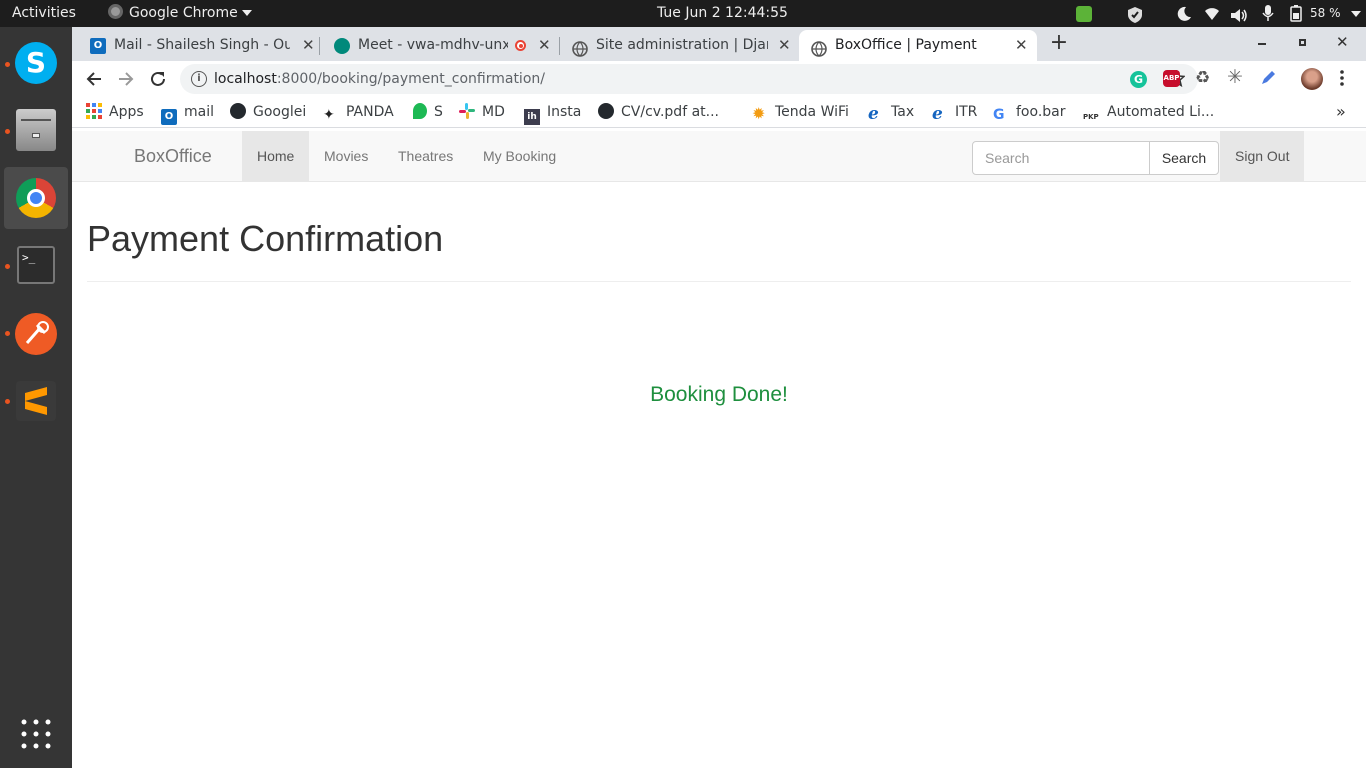 This screenshot has width=1366, height=768. What do you see at coordinates (169, 117) in the screenshot?
I see `outlook-icon: O` at bounding box center [169, 117].